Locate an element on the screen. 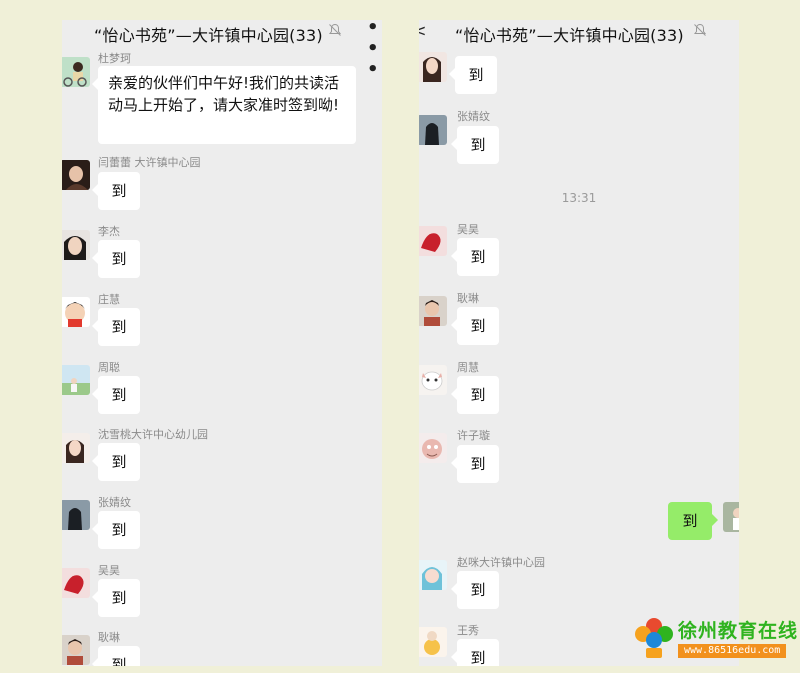  watermark: 徐州教育在线 www.86516edu.com is located at coordinates (715, 639).